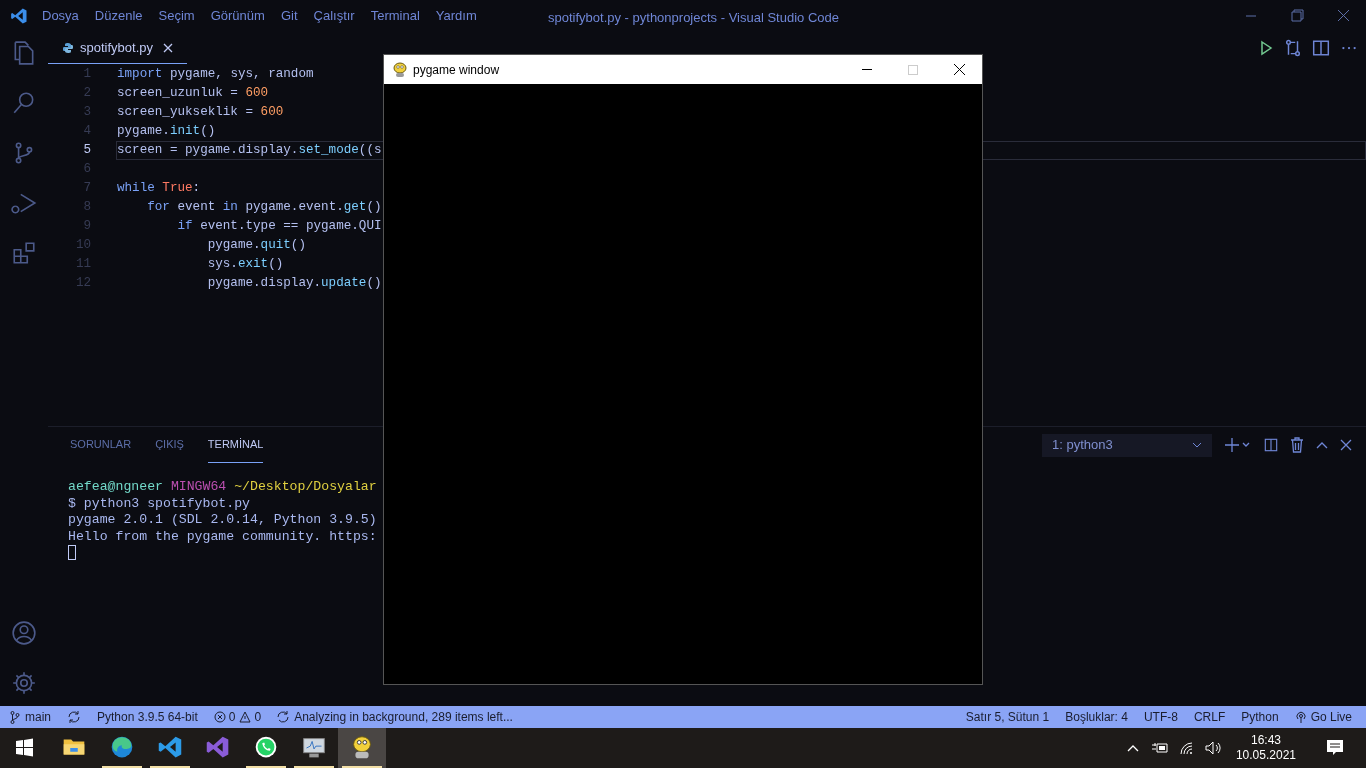 This screenshot has height=768, width=1366. I want to click on trash-icon, so click(1297, 445).